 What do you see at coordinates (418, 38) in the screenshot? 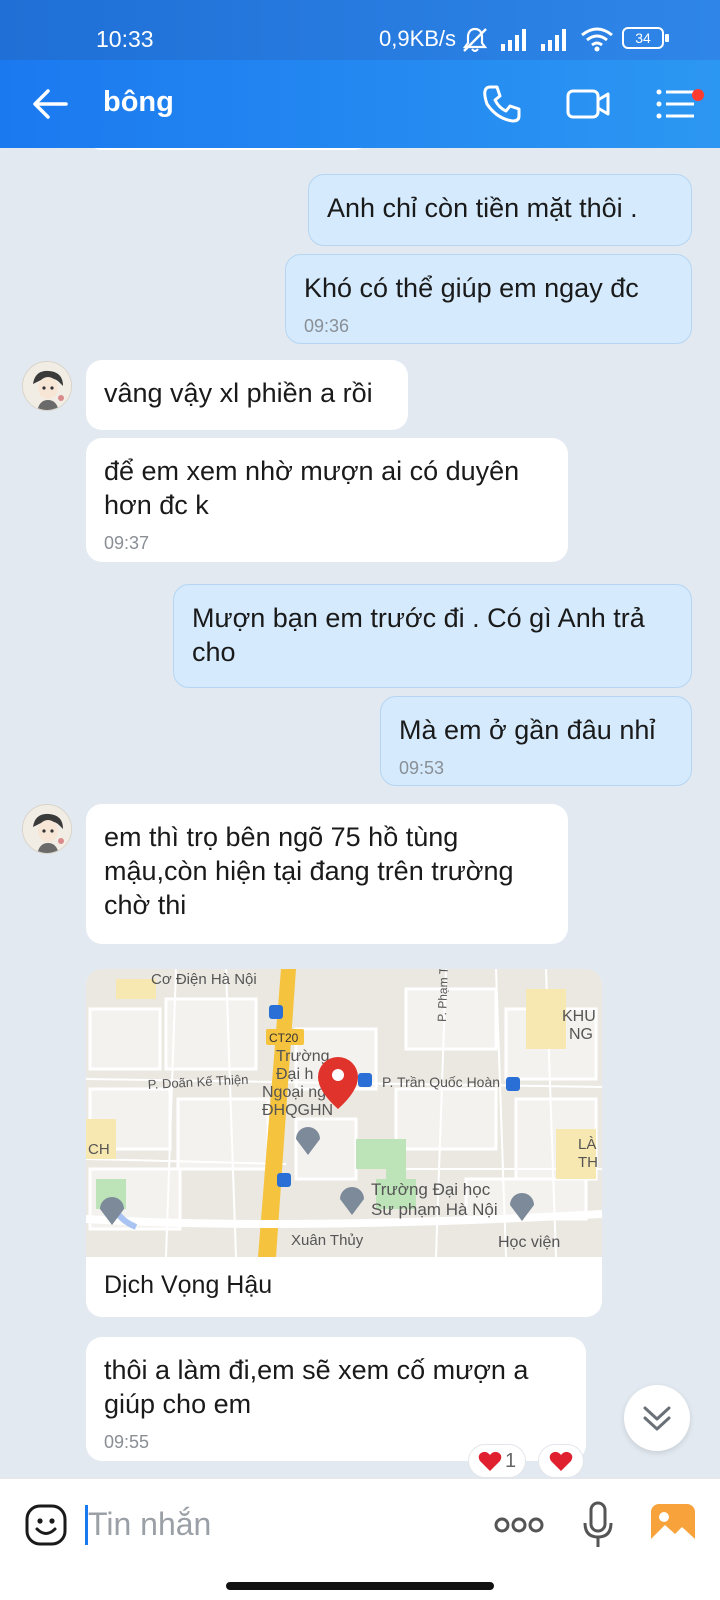
I see `network-speed: 0,9KB/s` at bounding box center [418, 38].